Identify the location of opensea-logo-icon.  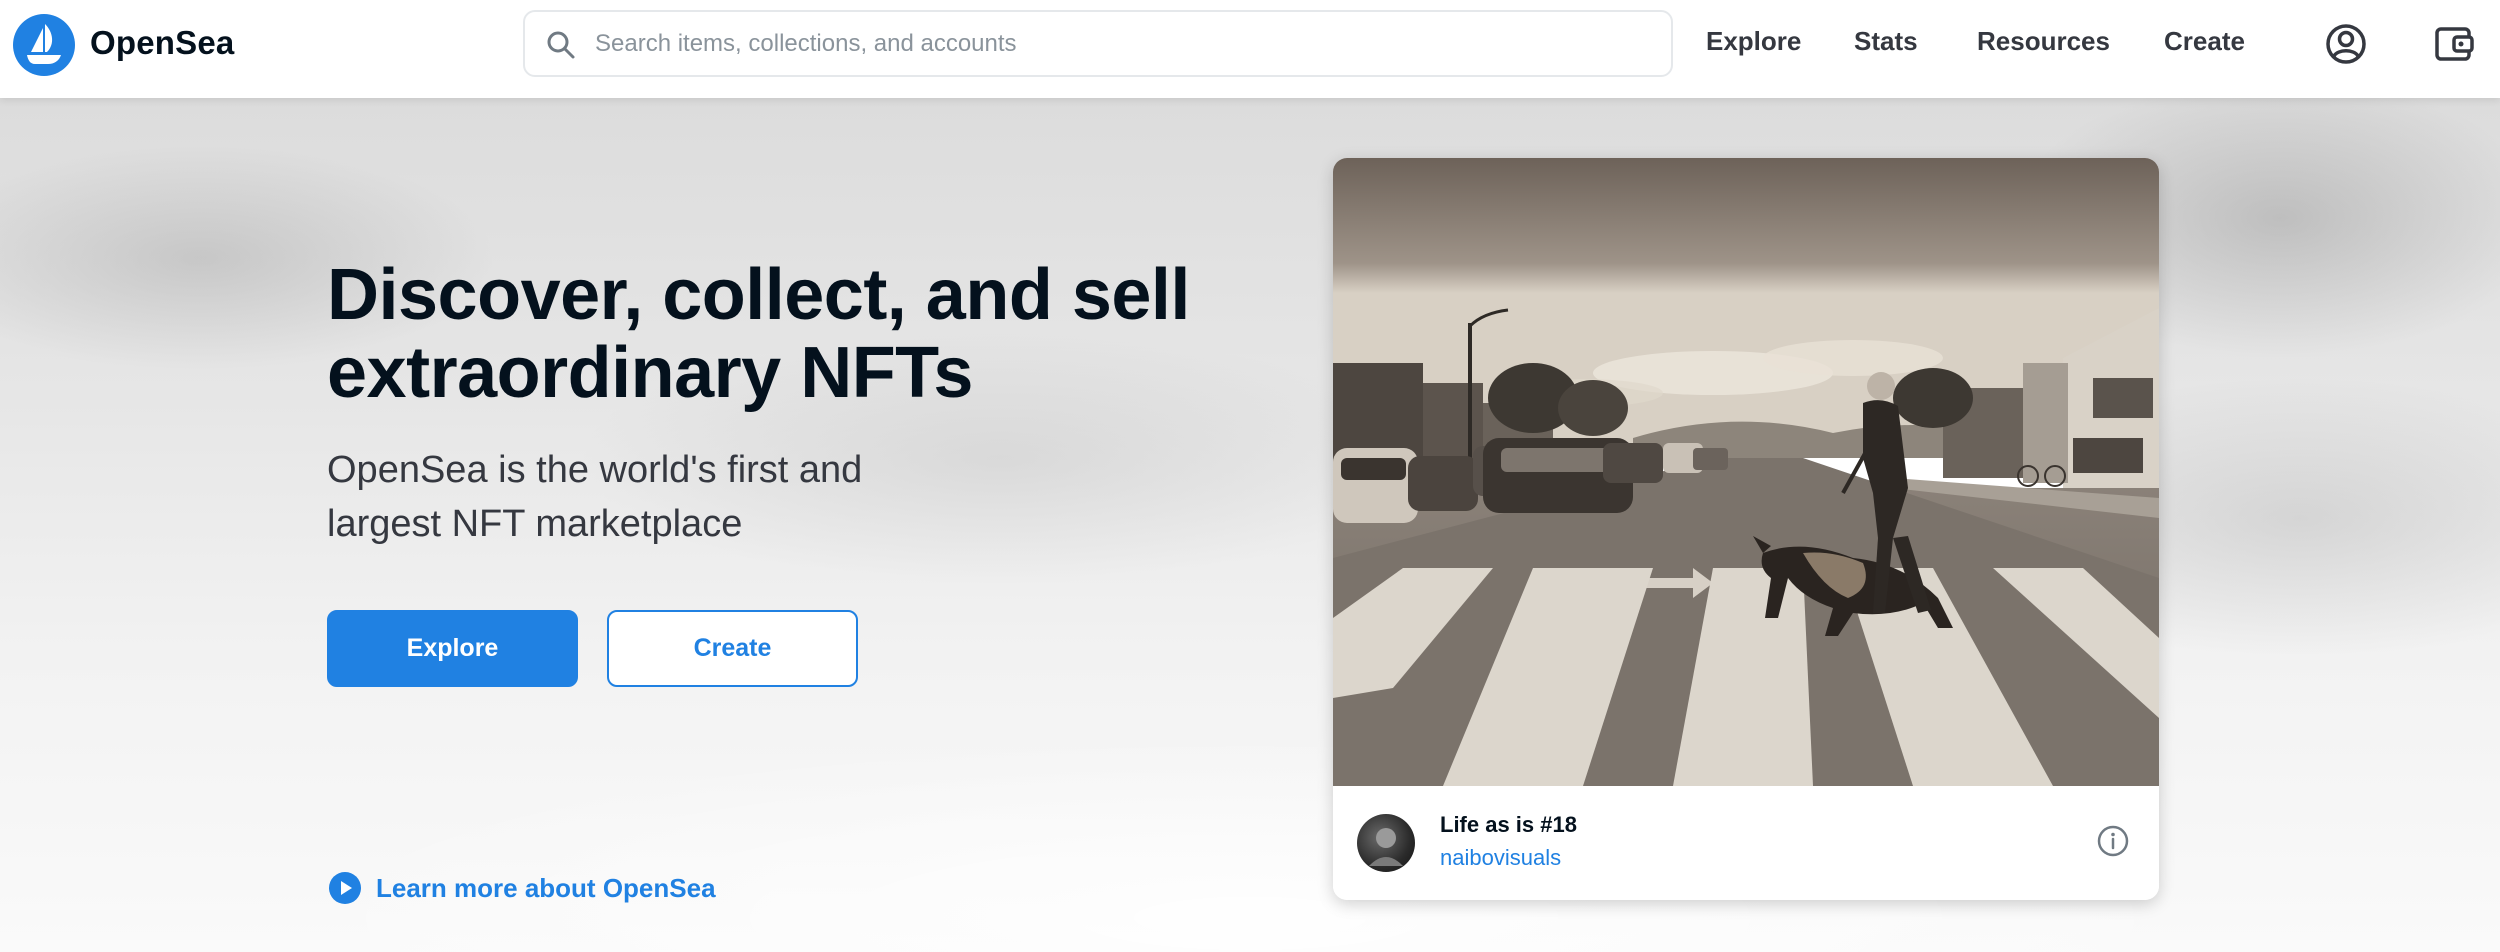
(44, 45).